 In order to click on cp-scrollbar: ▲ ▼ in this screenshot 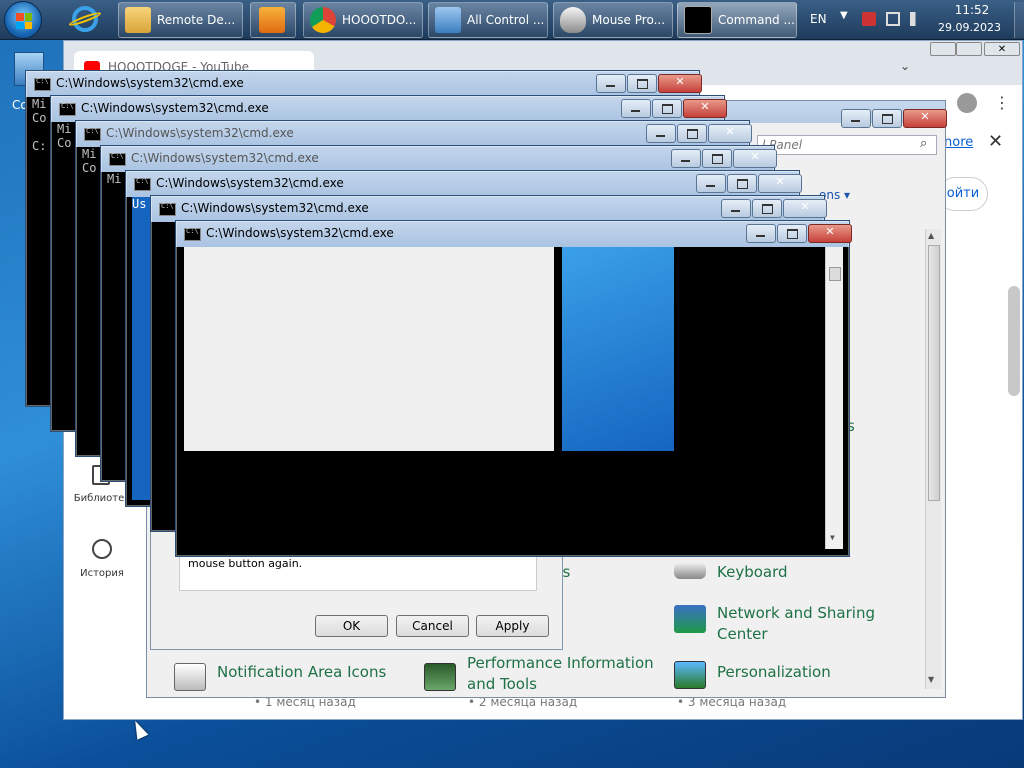, I will do `click(933, 459)`.